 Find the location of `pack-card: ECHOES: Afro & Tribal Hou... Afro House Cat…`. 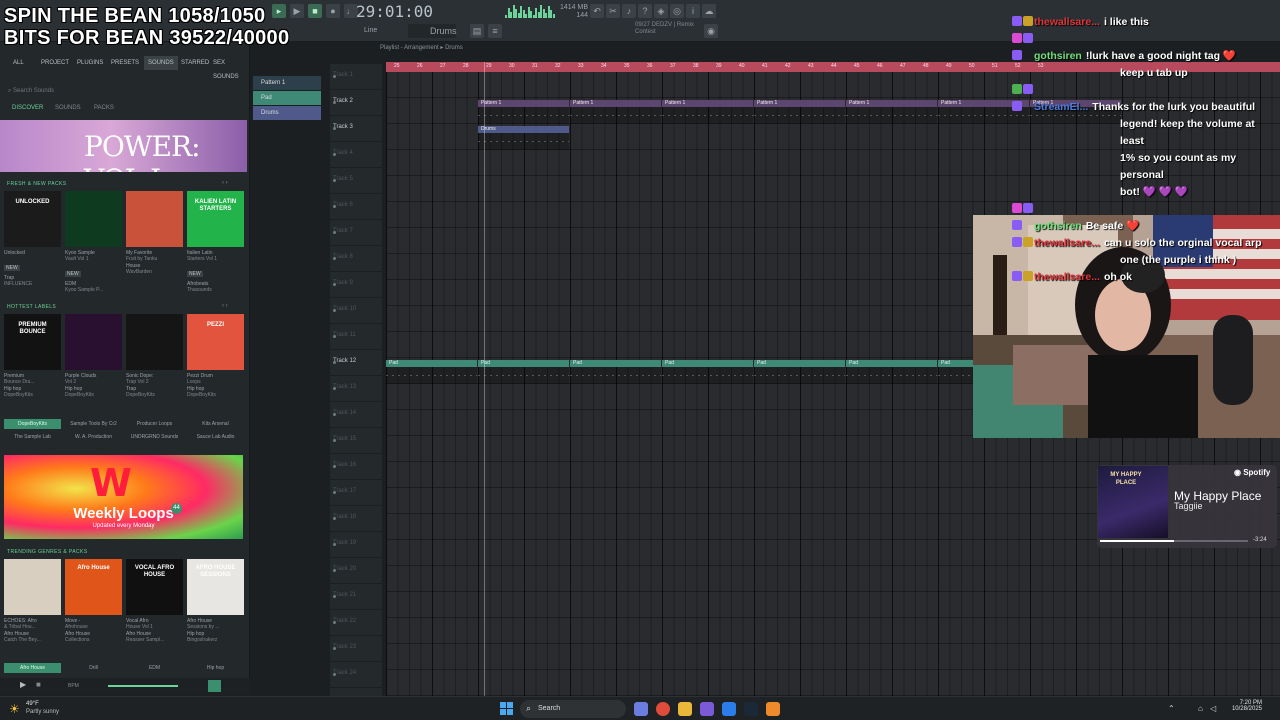

pack-card: ECHOES: Afro & Tribal Hou... Afro House Cat… is located at coordinates (32, 601).